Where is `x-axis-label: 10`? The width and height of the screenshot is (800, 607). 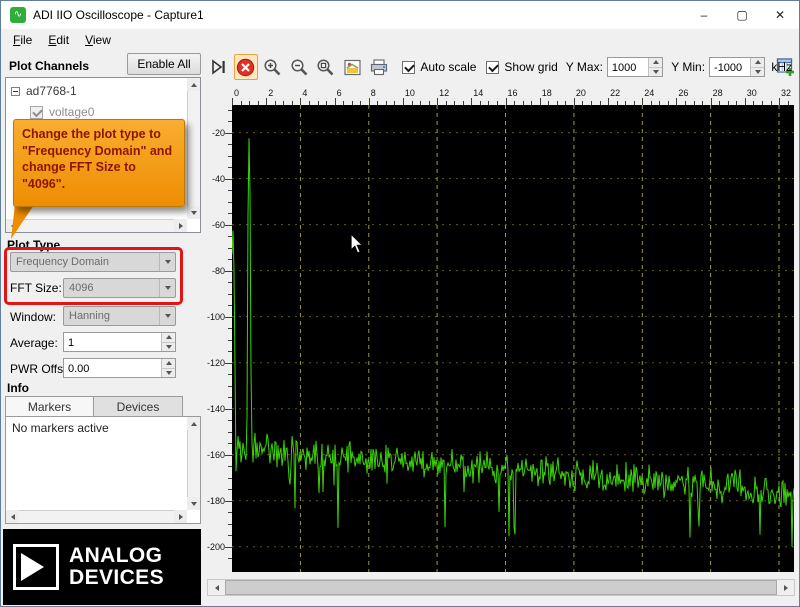
x-axis-label: 10 is located at coordinates (409, 93).